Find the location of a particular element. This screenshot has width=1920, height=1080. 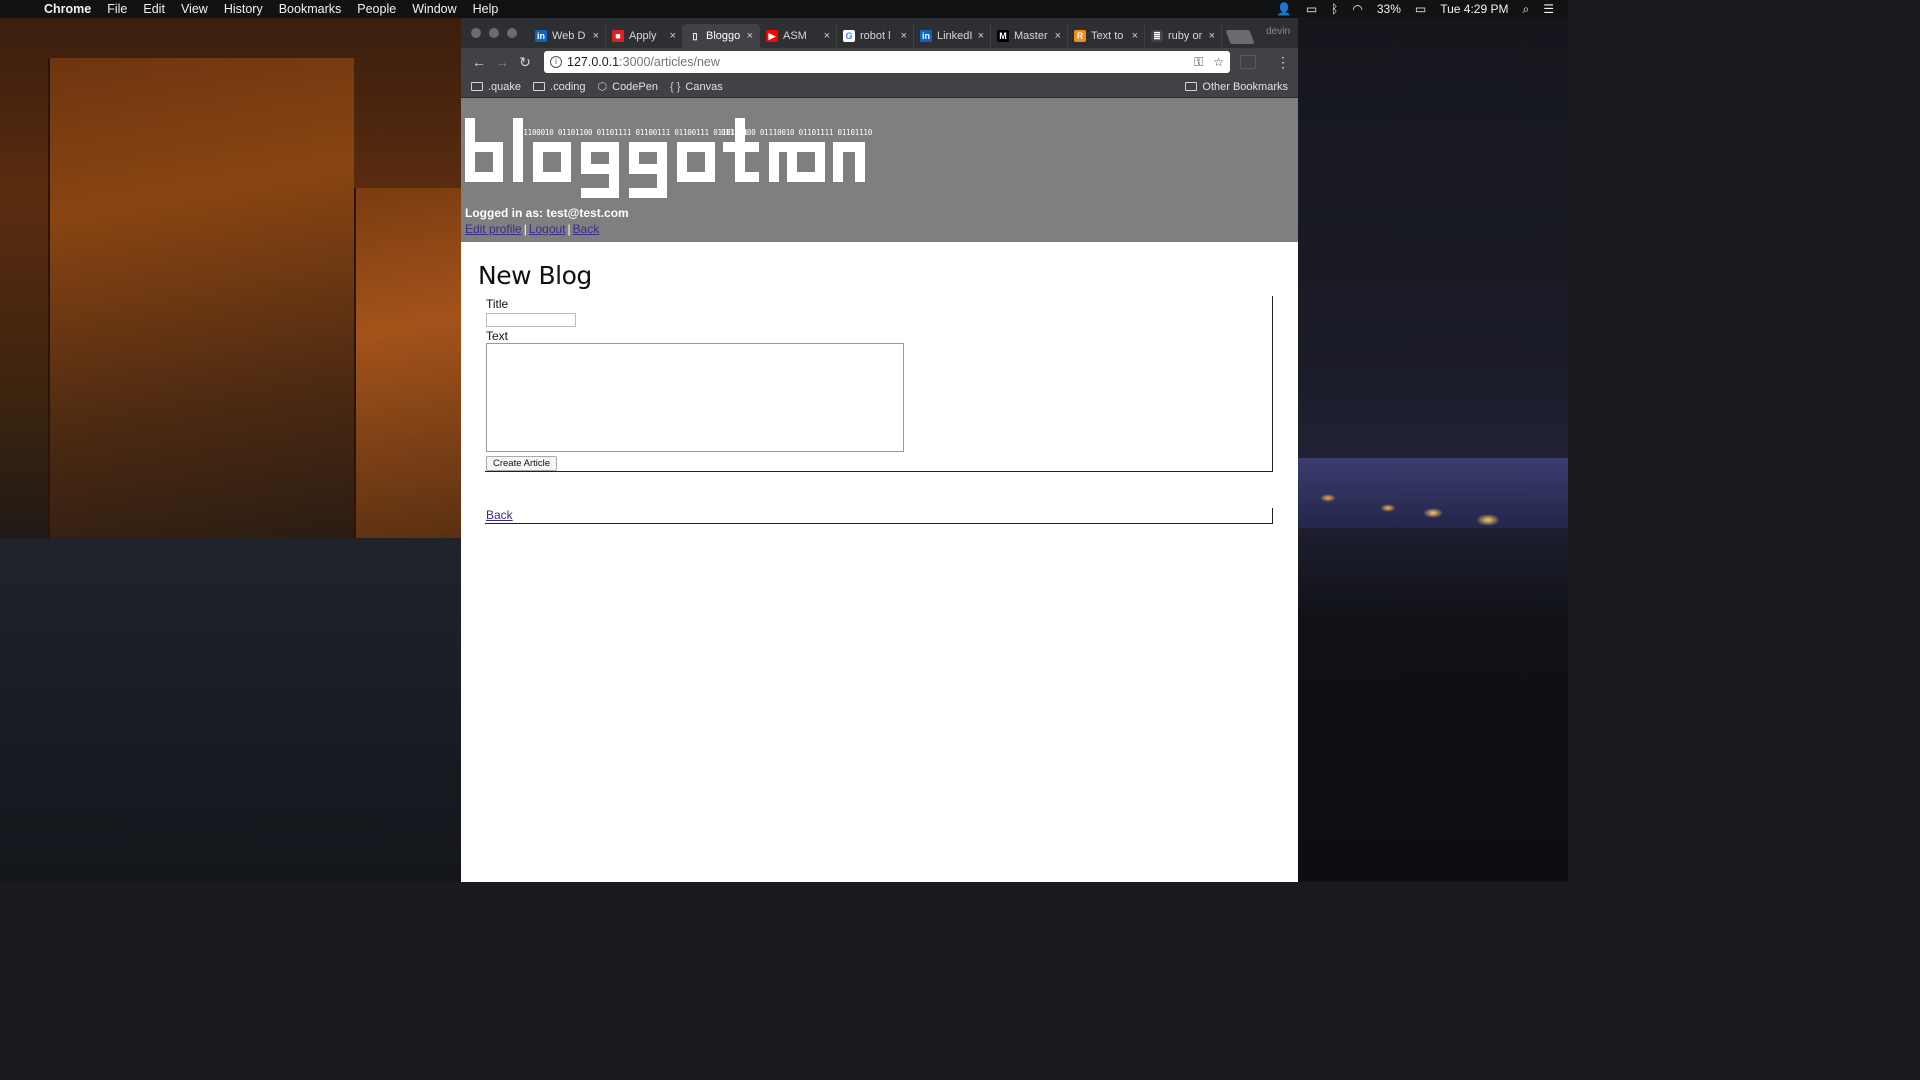

resize-grip-icon is located at coordinates (901, 449).